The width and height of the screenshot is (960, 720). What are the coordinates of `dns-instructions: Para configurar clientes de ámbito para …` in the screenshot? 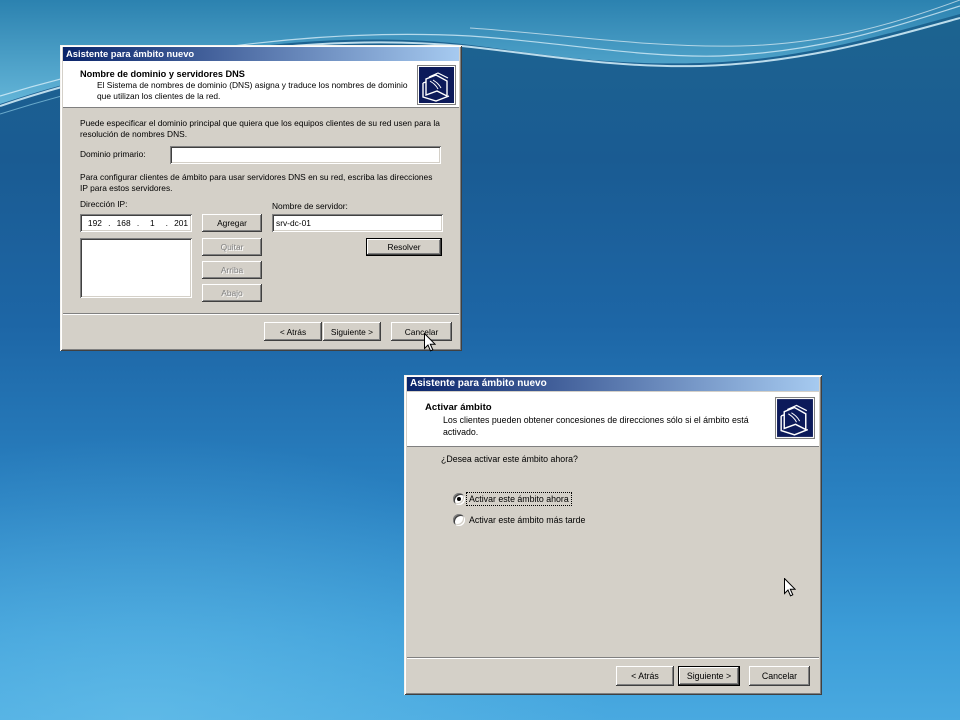 It's located at (256, 182).